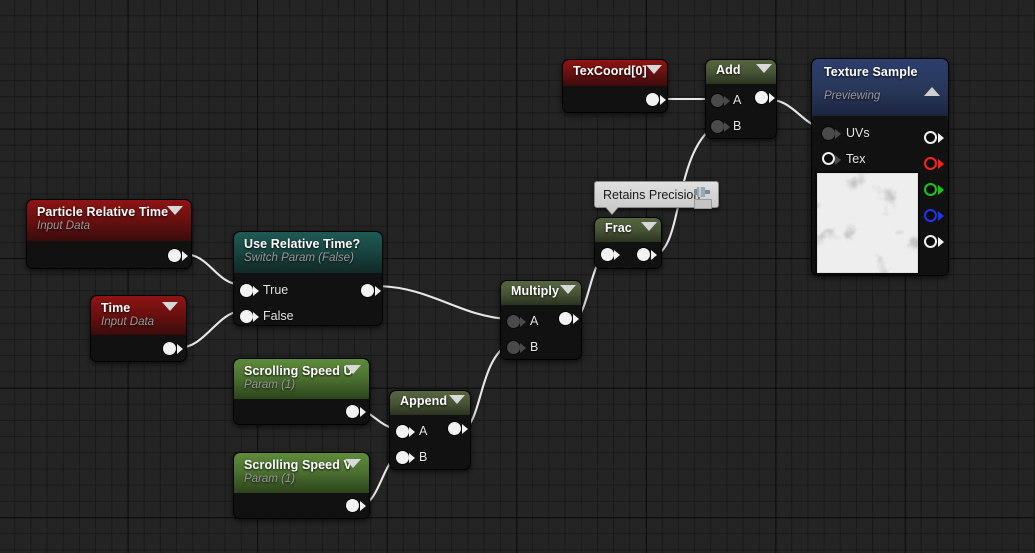 The height and width of the screenshot is (553, 1035). I want to click on small-button-icon, so click(703, 204).